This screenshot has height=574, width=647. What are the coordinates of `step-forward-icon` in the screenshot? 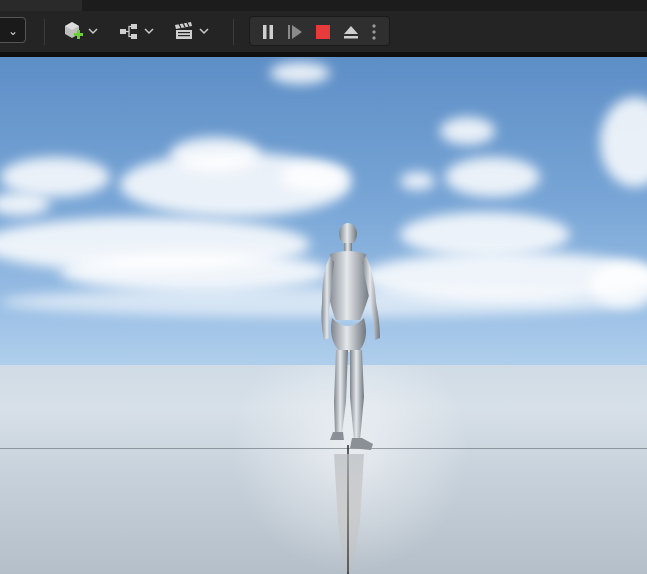 It's located at (295, 32).